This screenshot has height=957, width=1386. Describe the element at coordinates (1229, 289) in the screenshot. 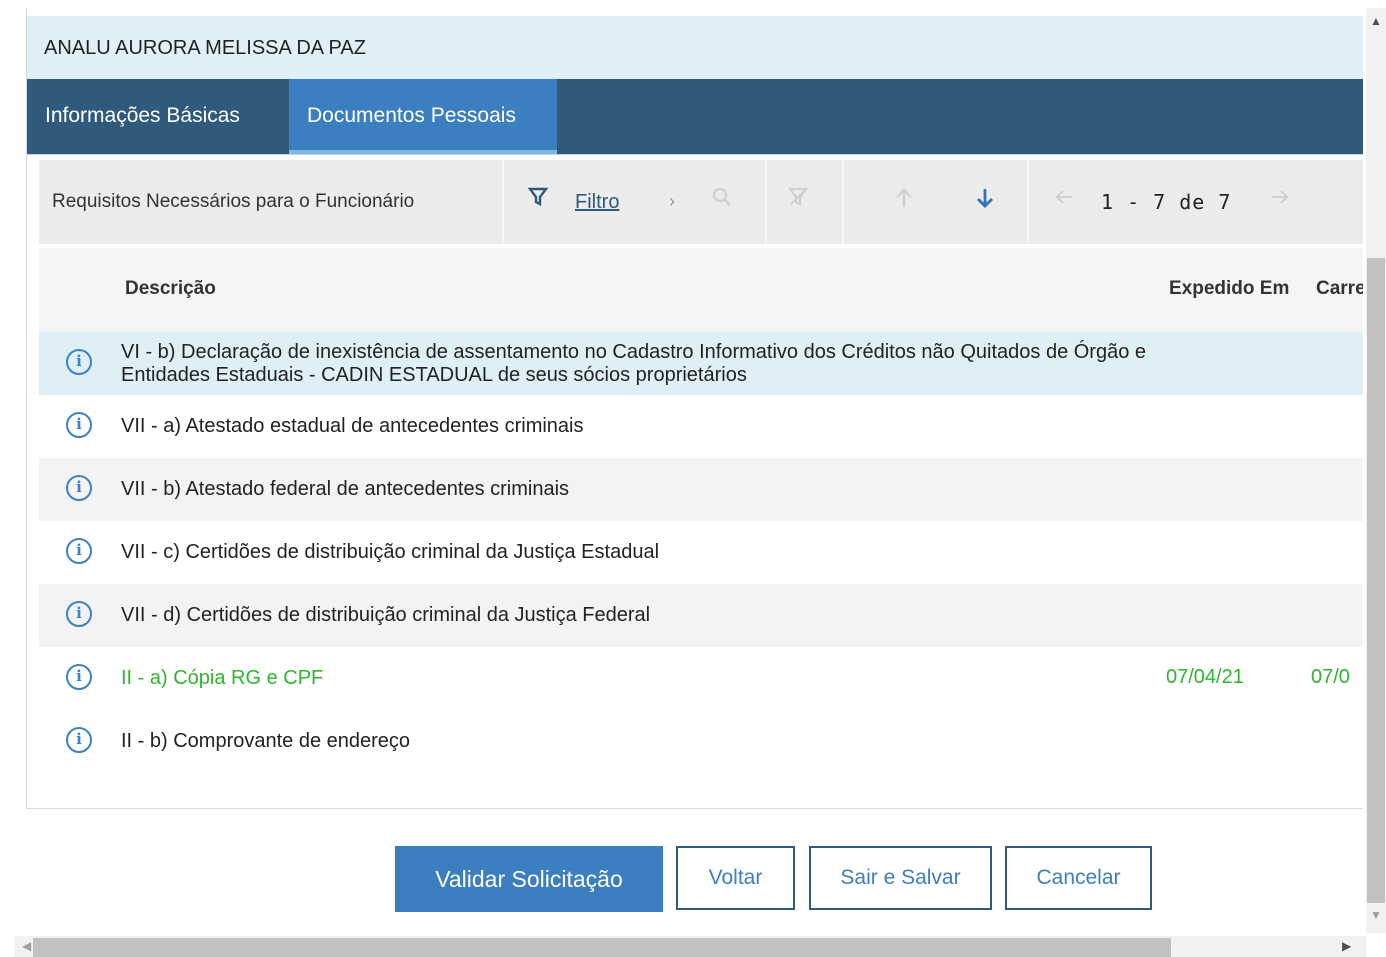

I see `column-header-expedido-em: Expedido Em` at that location.